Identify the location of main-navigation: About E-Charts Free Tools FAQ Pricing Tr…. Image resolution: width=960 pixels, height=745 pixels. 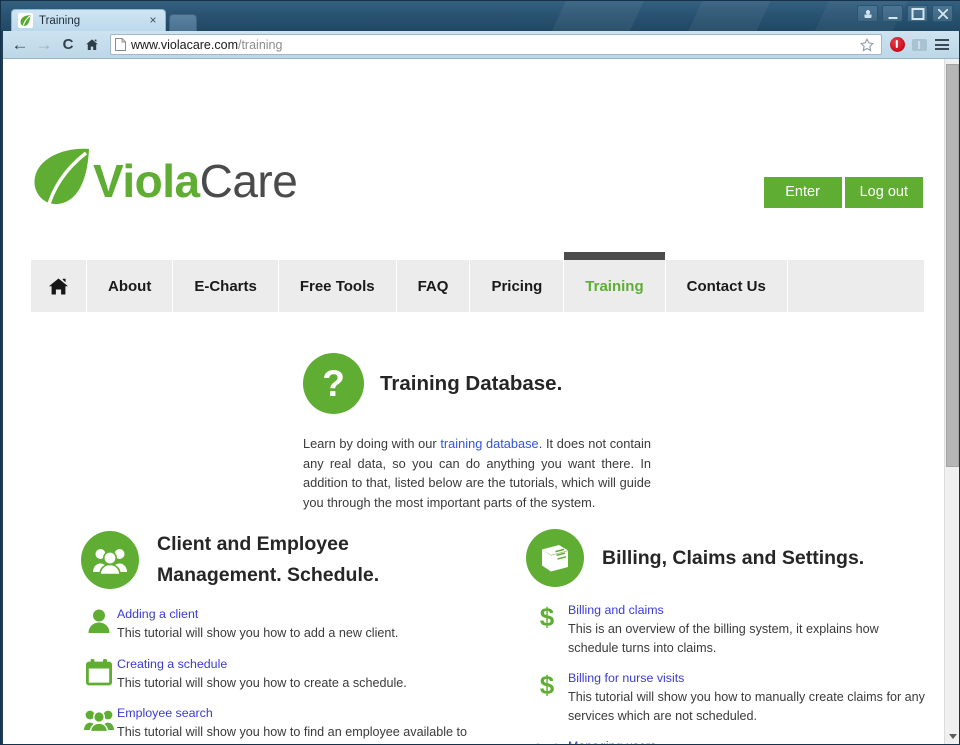
(477, 282).